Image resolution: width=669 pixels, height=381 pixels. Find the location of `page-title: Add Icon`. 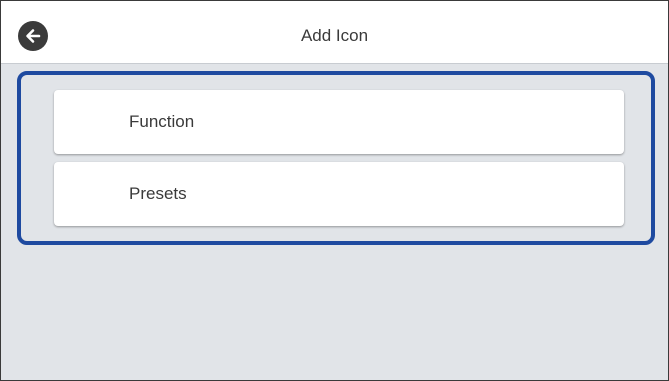

page-title: Add Icon is located at coordinates (334, 35).